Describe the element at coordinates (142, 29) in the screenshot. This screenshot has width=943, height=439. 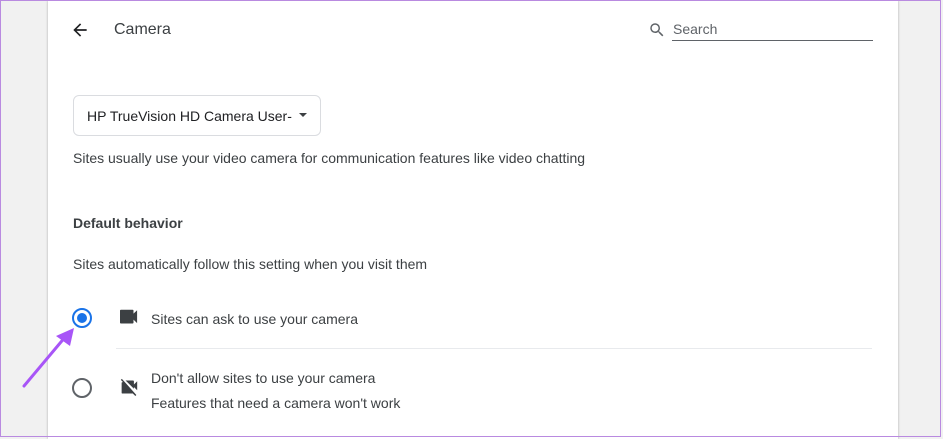
I see `page-title: Camera` at that location.